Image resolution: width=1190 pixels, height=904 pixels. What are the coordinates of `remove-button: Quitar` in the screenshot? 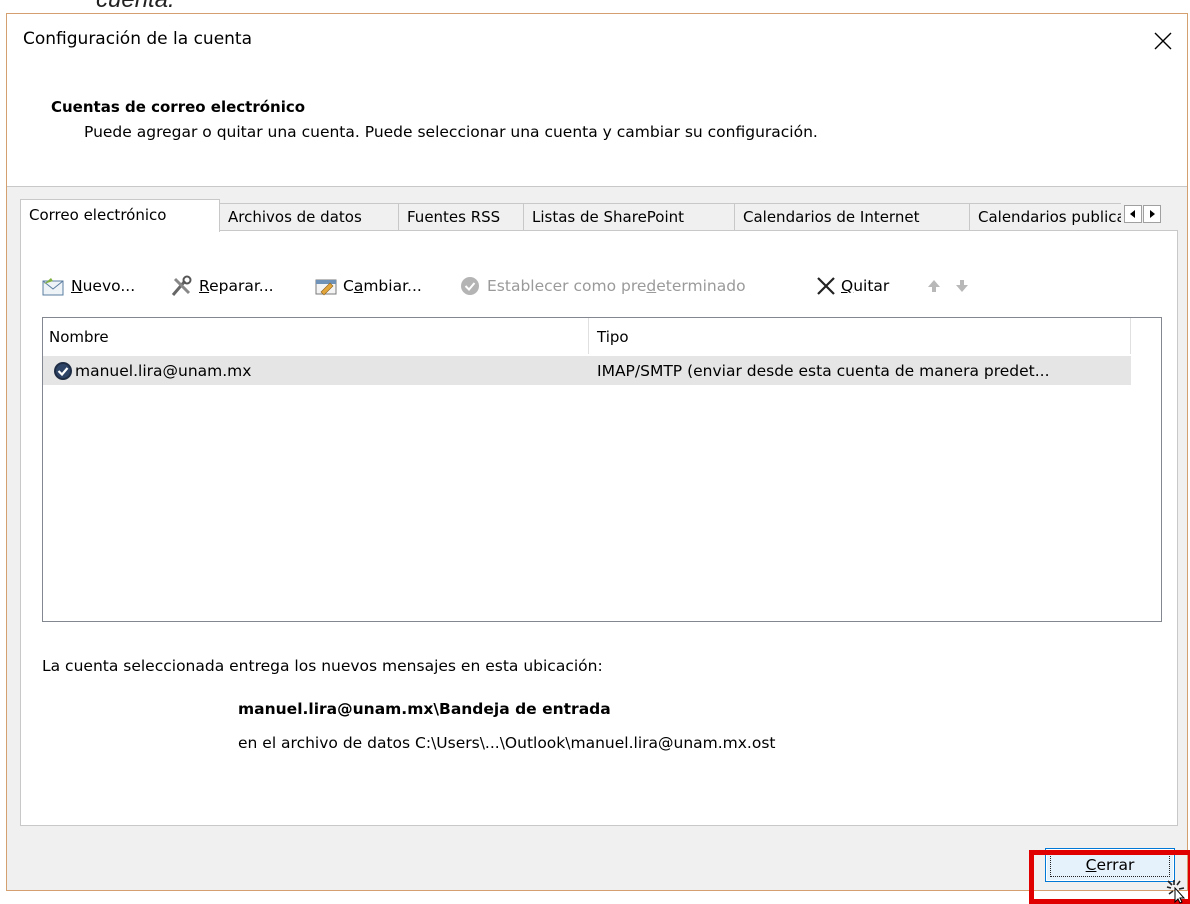 It's located at (852, 286).